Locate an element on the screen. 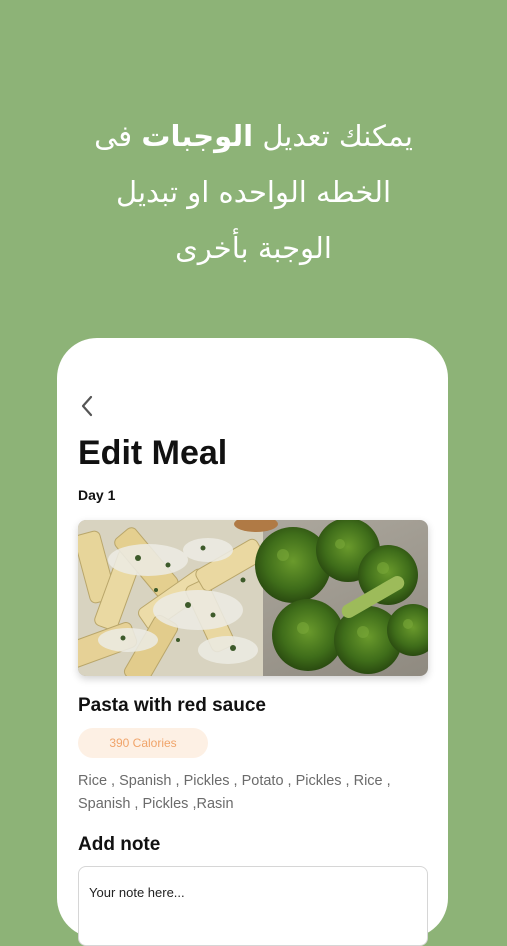 The width and height of the screenshot is (507, 946). chevron-left-icon is located at coordinates (87, 406).